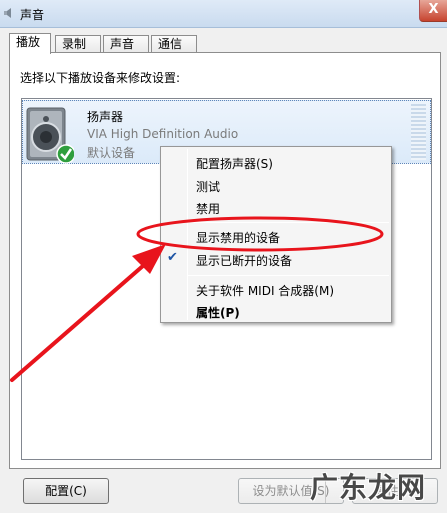 The height and width of the screenshot is (513, 447). What do you see at coordinates (65, 154) in the screenshot?
I see `green-check-icon` at bounding box center [65, 154].